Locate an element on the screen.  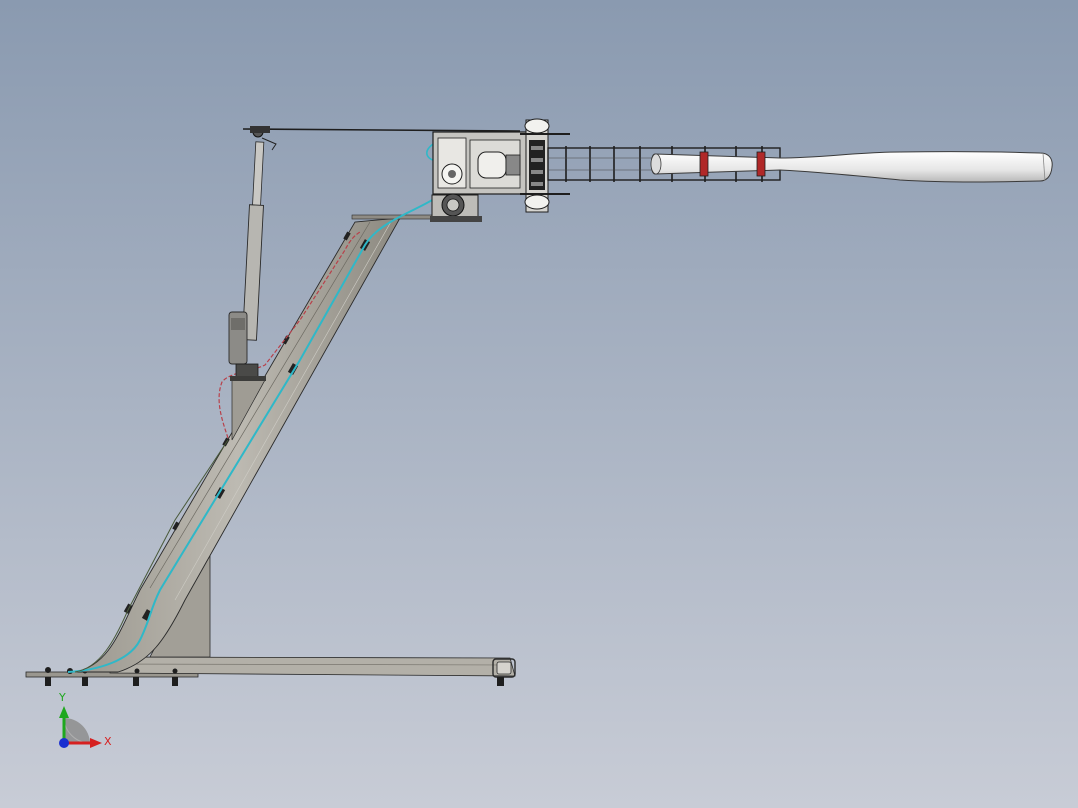
x-axis-label: X is located at coordinates (108, 741).